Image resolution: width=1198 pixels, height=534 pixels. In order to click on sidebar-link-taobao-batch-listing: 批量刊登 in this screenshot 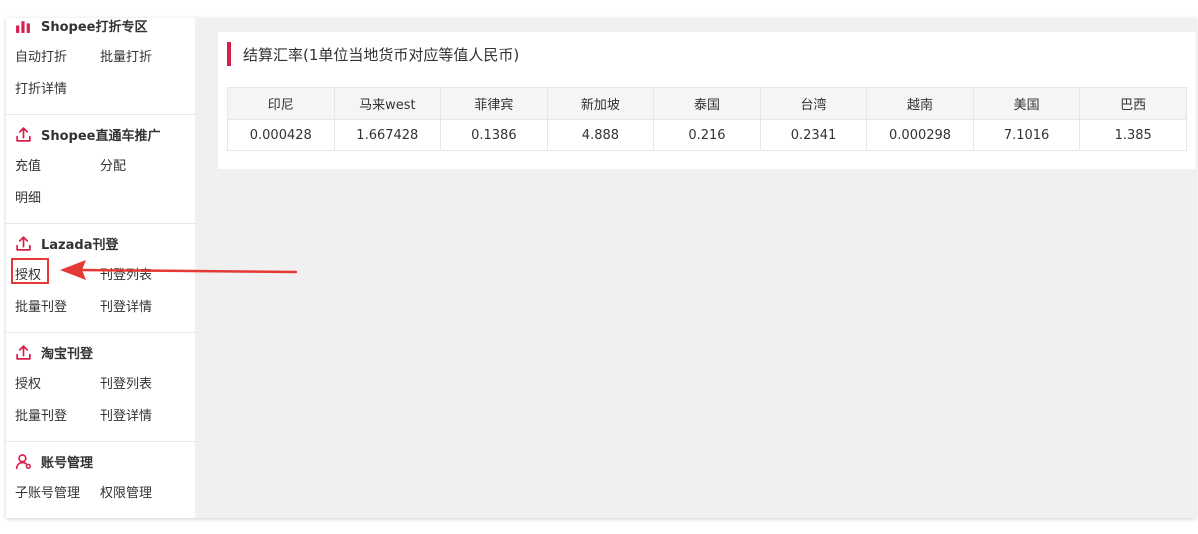, I will do `click(41, 414)`.